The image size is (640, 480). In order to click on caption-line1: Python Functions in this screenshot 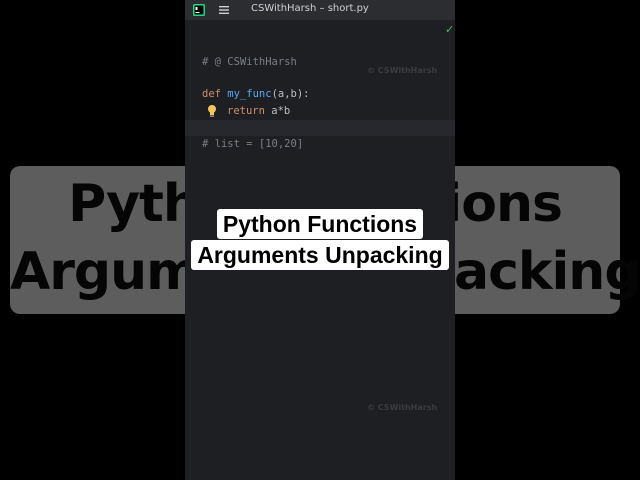, I will do `click(320, 224)`.